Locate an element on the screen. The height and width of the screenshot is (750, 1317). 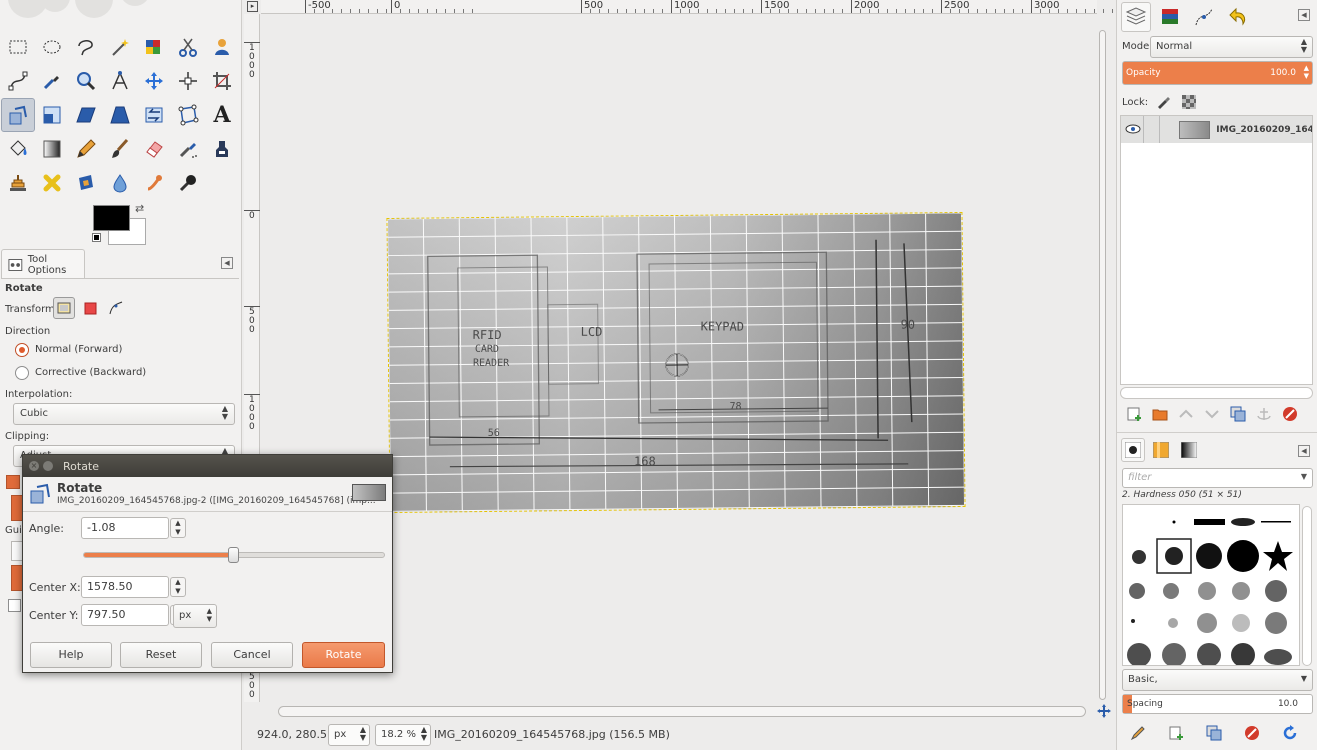
zoom-tool-button is located at coordinates (86, 81).